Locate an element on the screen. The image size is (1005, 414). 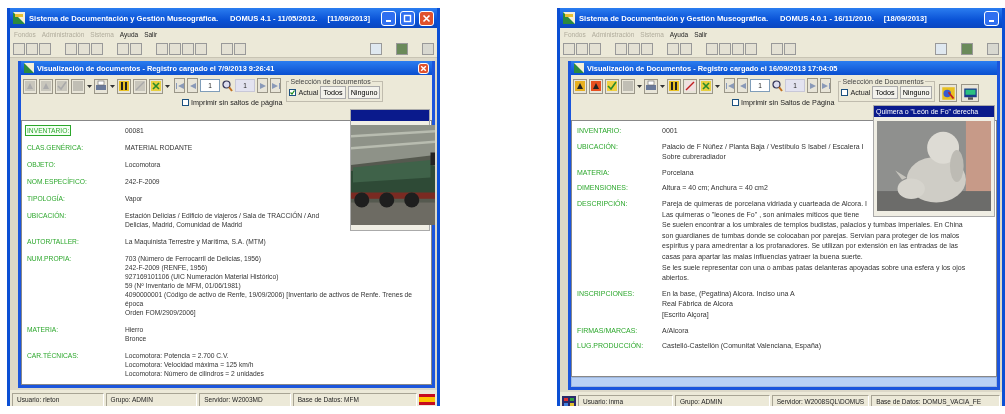
maximize-button is located at coordinates (407, 18).